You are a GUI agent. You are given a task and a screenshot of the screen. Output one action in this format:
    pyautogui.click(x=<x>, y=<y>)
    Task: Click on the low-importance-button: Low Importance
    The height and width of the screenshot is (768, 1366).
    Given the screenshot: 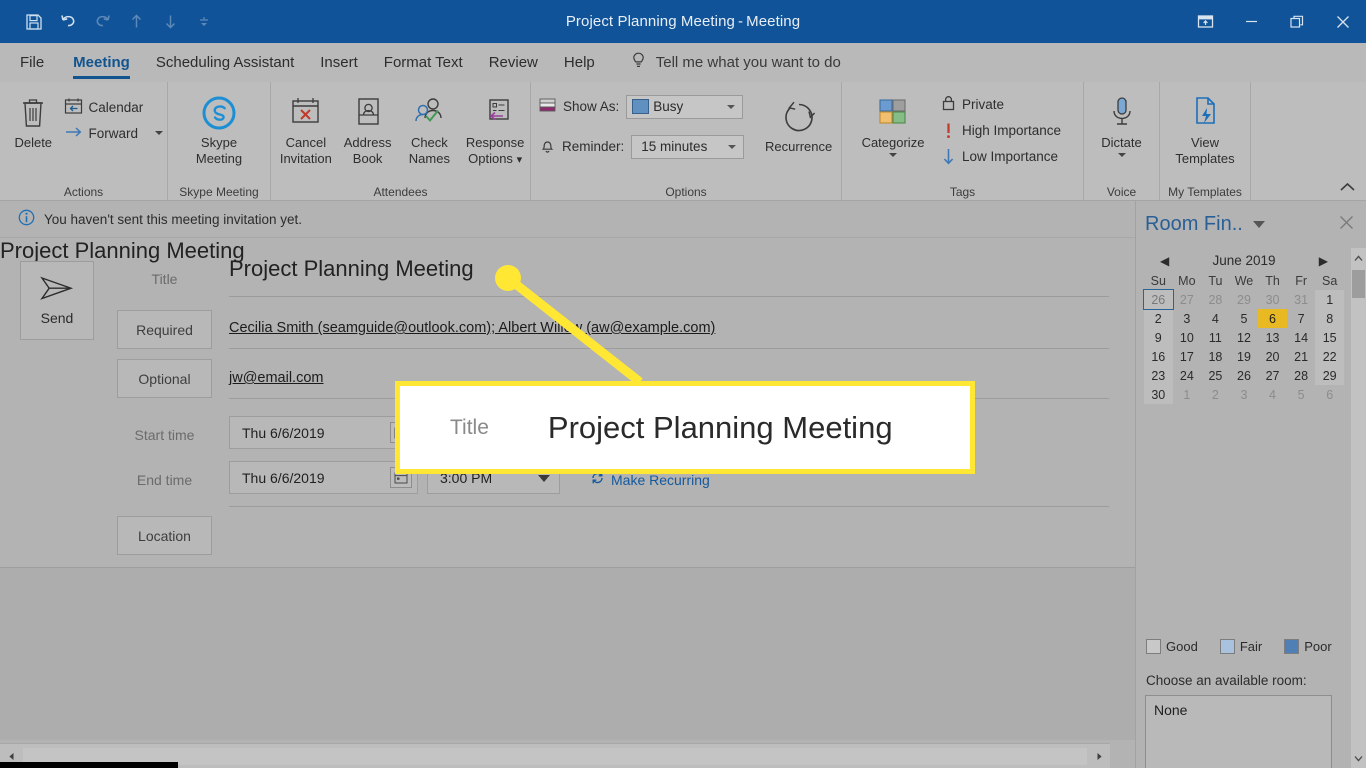 What is the action you would take?
    pyautogui.click(x=1000, y=156)
    